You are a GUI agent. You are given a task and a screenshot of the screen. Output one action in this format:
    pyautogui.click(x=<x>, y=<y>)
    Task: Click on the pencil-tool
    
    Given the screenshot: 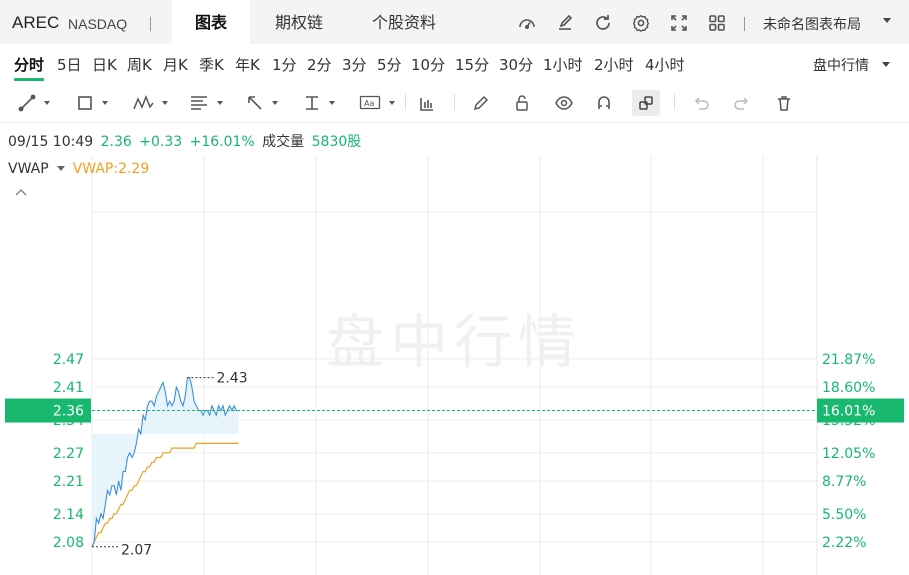 What is the action you would take?
    pyautogui.click(x=481, y=103)
    